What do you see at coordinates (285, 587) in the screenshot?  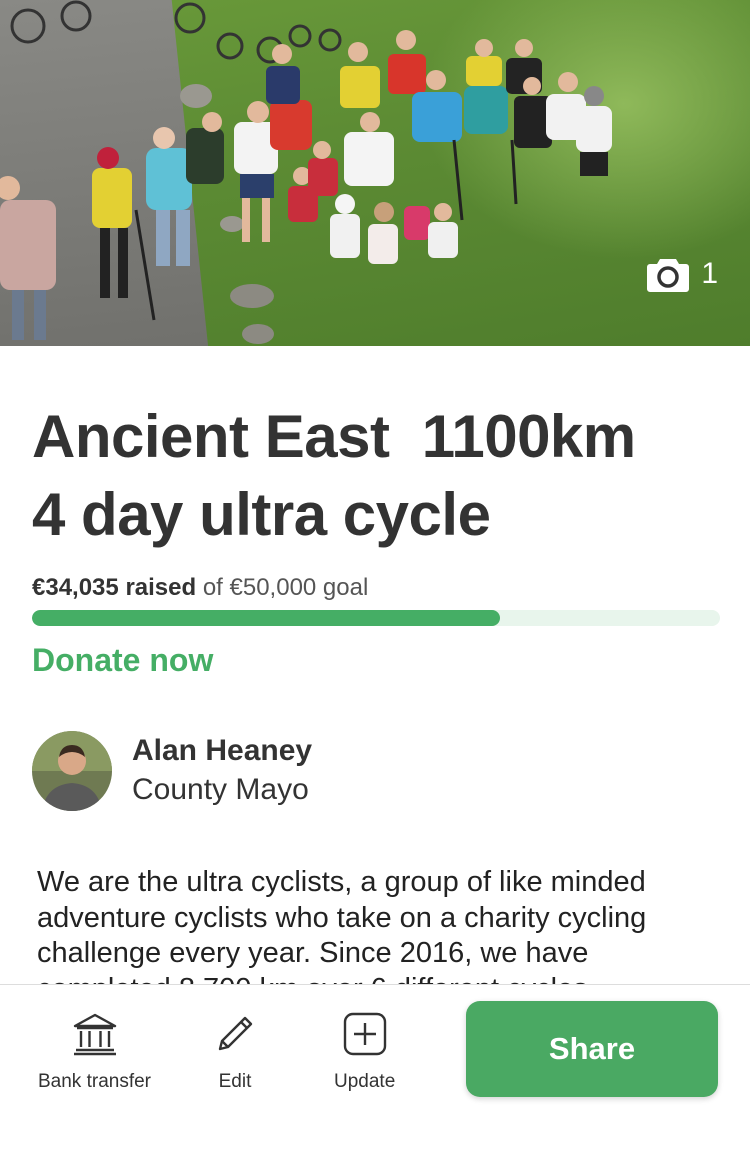 I see `goal-text: of €50,000 goal` at bounding box center [285, 587].